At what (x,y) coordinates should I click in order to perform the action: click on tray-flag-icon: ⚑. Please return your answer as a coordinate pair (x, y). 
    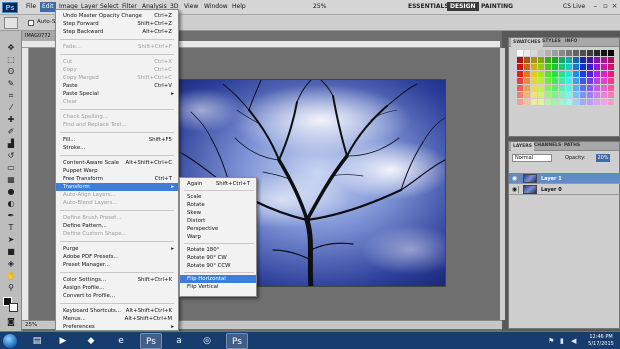
    Looking at the image, I should click on (551, 341).